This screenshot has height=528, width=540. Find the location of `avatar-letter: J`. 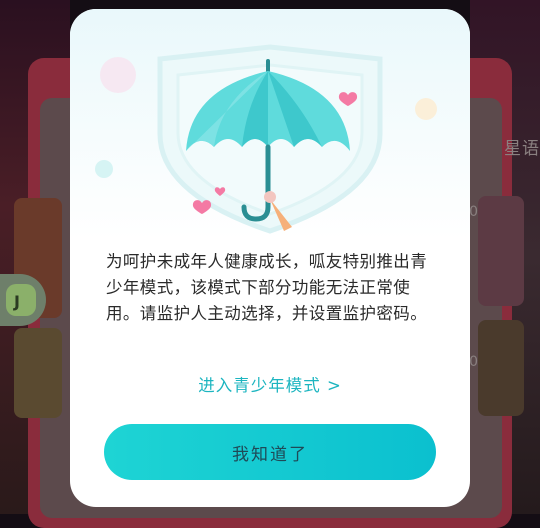

avatar-letter: J is located at coordinates (17, 301).